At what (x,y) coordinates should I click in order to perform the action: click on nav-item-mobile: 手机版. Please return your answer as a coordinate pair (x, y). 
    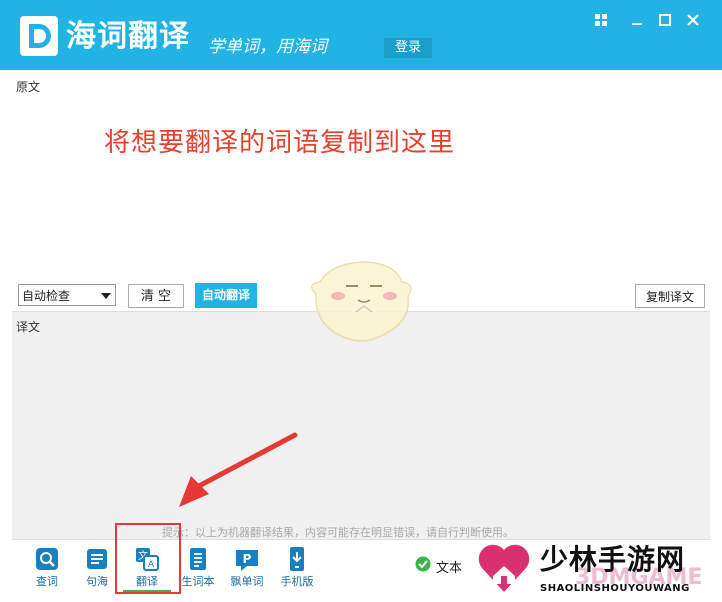
    Looking at the image, I should click on (297, 567).